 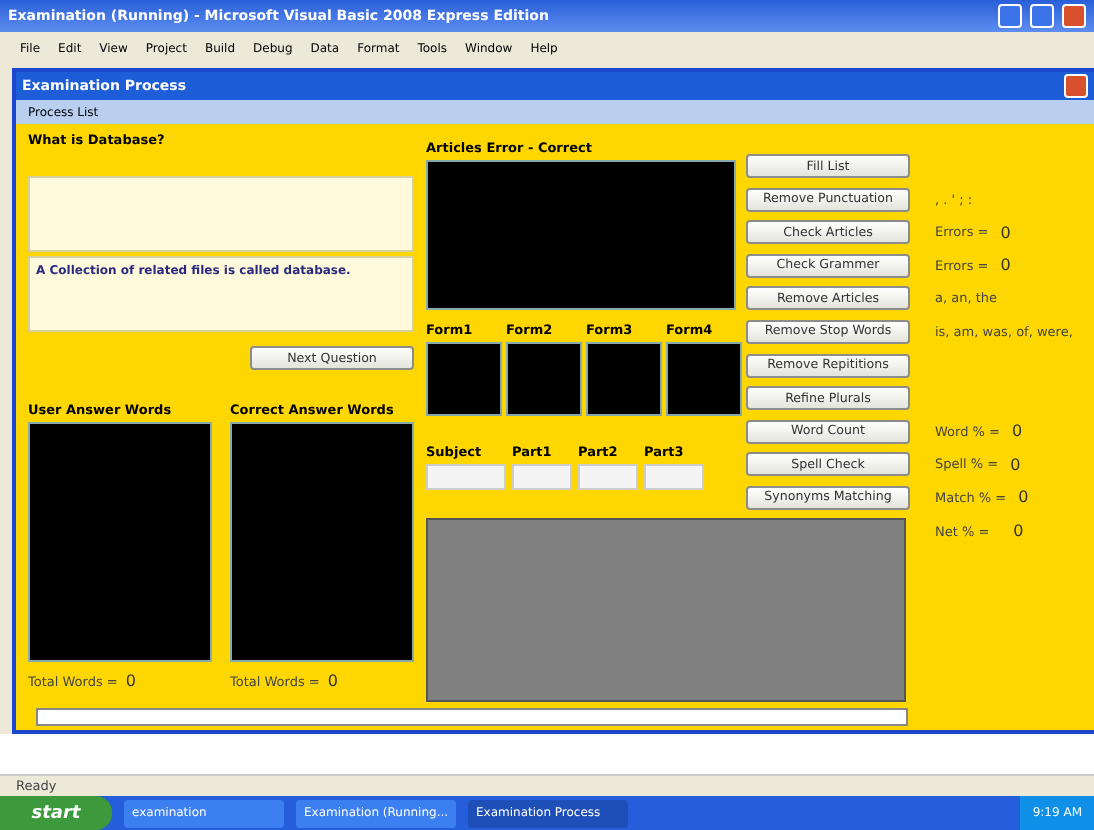 What do you see at coordinates (1018, 531) in the screenshot?
I see `net-value: 0` at bounding box center [1018, 531].